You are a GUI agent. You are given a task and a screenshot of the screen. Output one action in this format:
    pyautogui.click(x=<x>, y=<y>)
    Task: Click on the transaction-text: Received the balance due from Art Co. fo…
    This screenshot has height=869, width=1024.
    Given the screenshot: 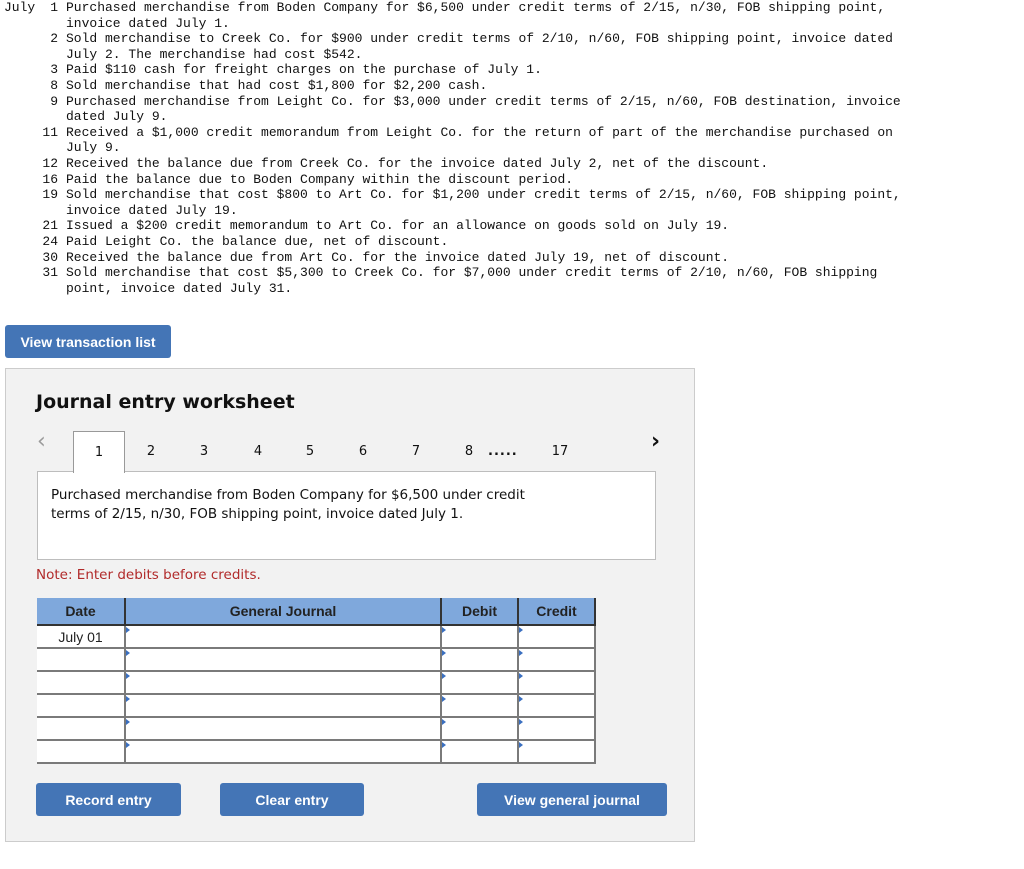 What is the action you would take?
    pyautogui.click(x=398, y=257)
    